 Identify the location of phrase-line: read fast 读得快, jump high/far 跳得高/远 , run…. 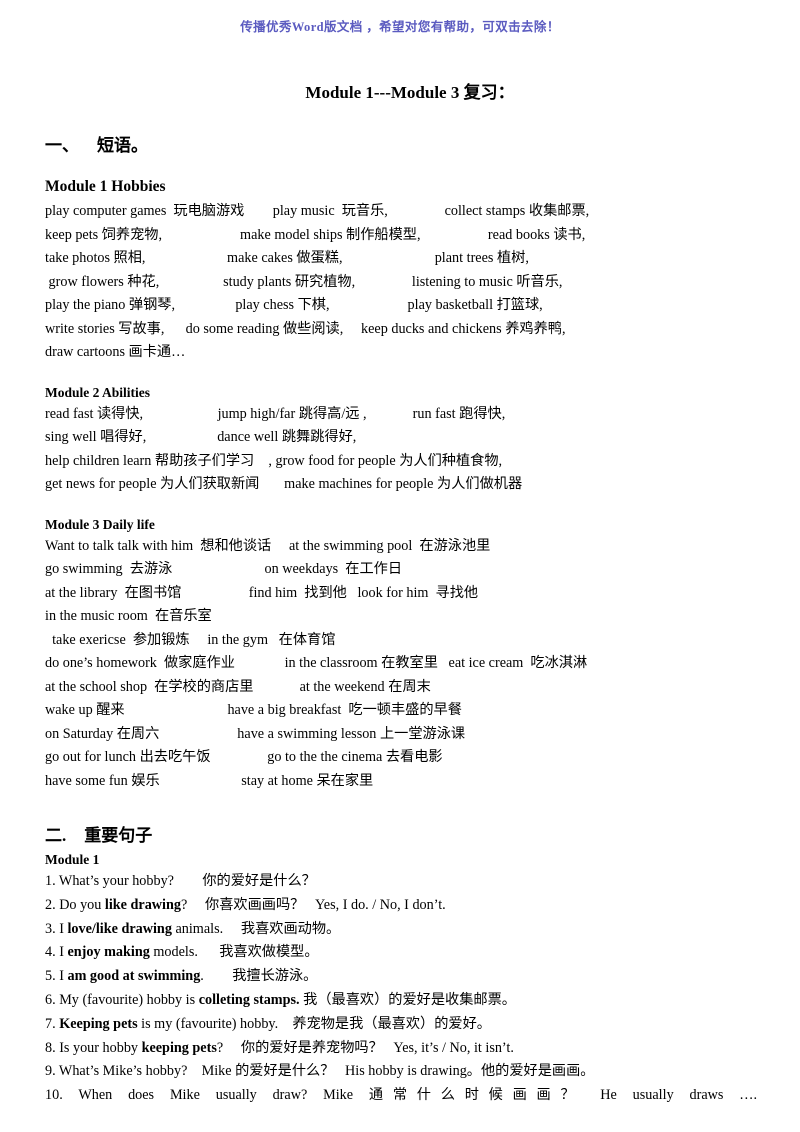
(275, 413).